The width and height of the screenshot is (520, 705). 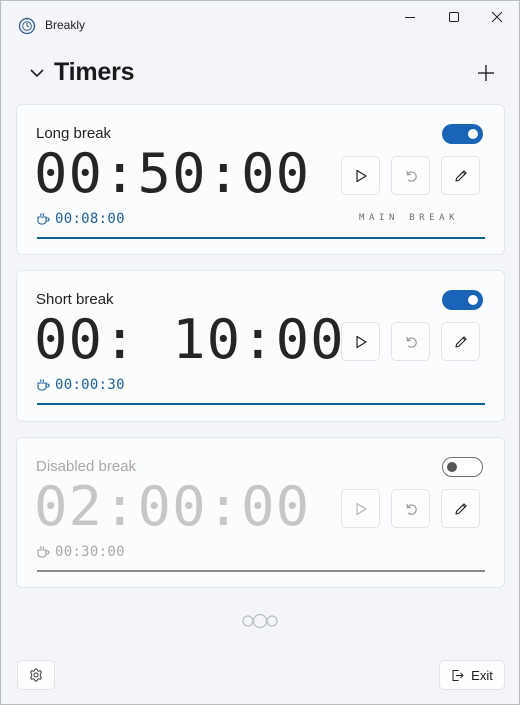 I want to click on timer-countdown: 00:50:00, so click(x=172, y=173).